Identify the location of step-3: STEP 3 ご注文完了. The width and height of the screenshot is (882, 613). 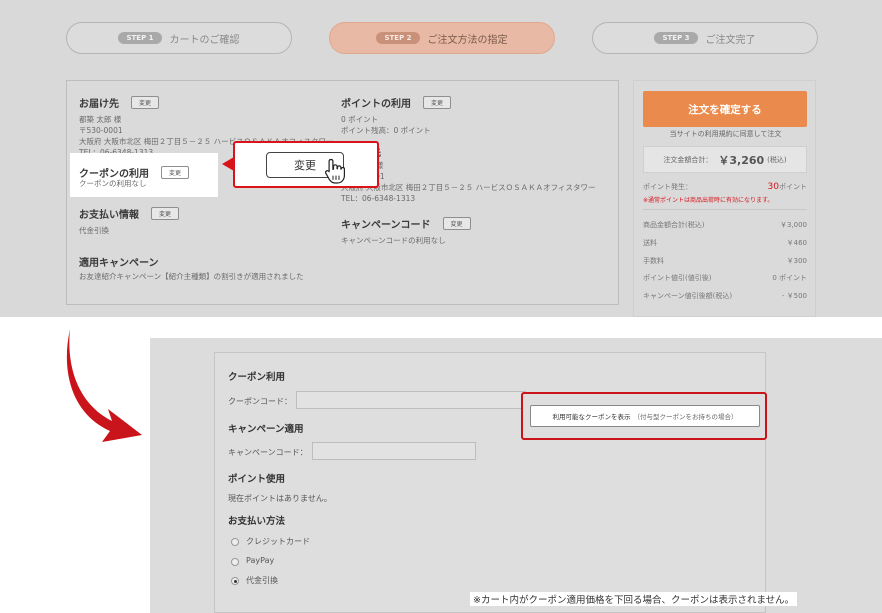
(705, 38).